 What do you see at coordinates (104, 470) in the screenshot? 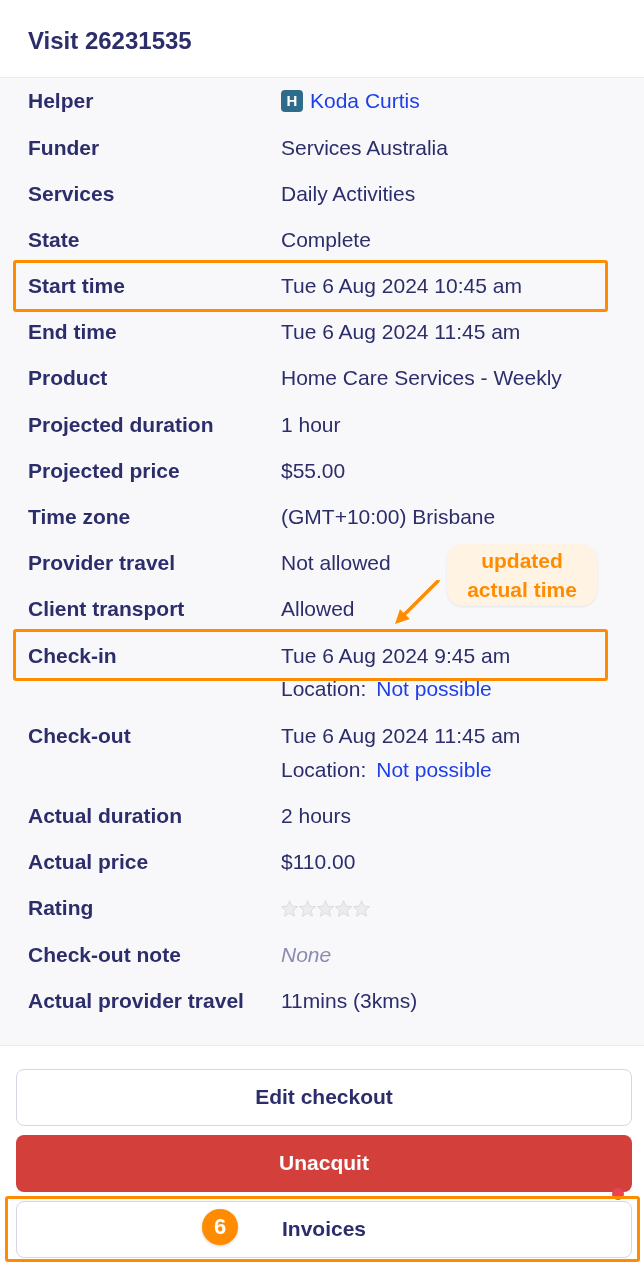
I see `field-label: Projected price` at bounding box center [104, 470].